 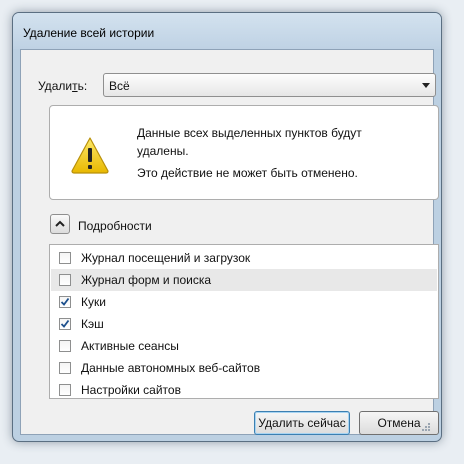 I want to click on list-item-label: Кэш, so click(x=92, y=324).